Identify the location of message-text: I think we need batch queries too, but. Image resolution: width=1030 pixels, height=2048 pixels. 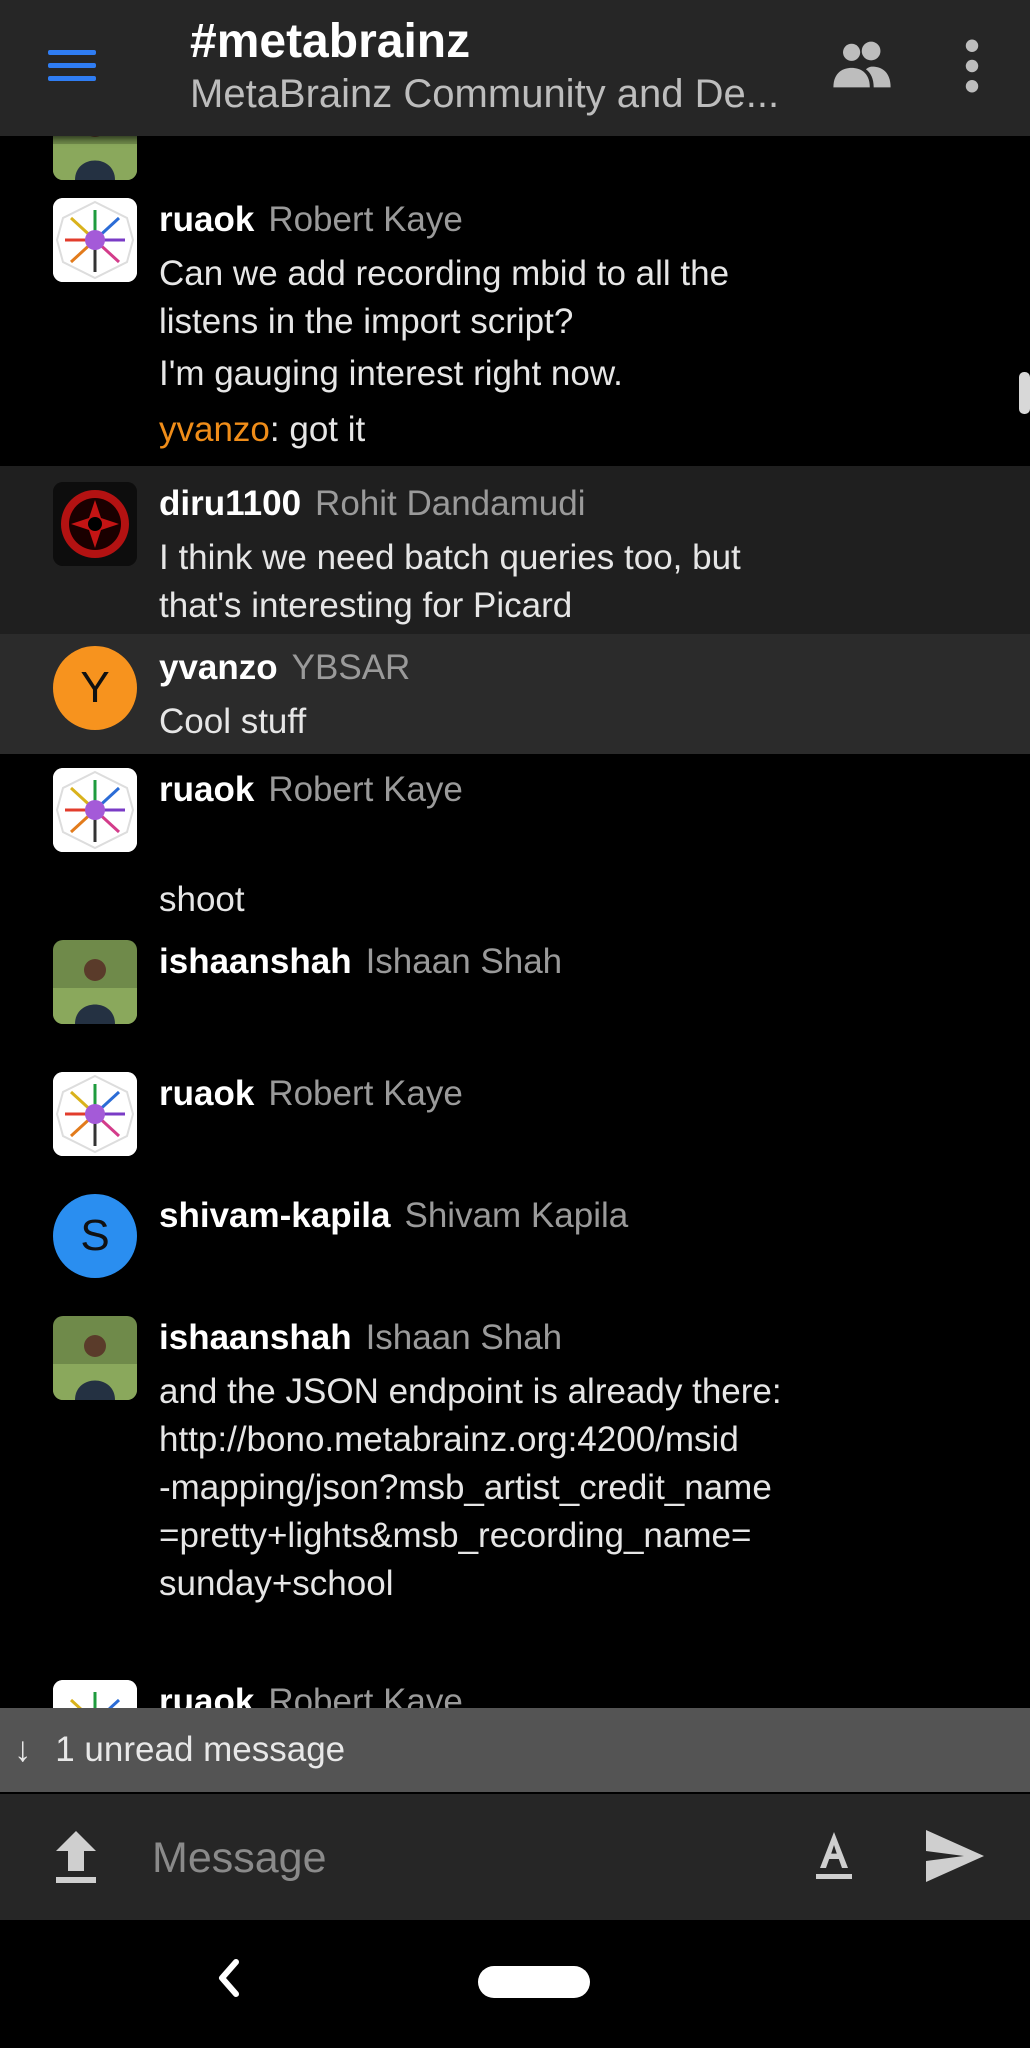
(450, 557).